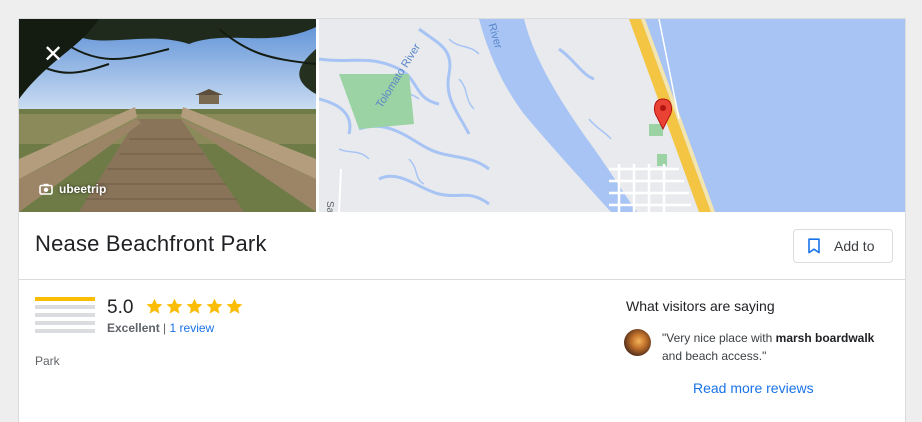 The image size is (922, 422). Describe the element at coordinates (329, 206) in the screenshot. I see `map-label-road: Sa` at that location.